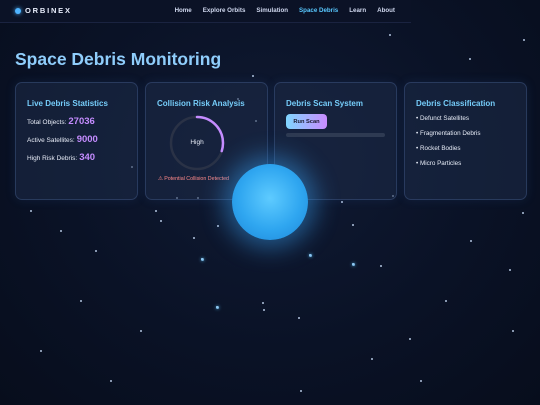  What do you see at coordinates (118, 59) in the screenshot?
I see `page-title: Space Debris Monitoring` at bounding box center [118, 59].